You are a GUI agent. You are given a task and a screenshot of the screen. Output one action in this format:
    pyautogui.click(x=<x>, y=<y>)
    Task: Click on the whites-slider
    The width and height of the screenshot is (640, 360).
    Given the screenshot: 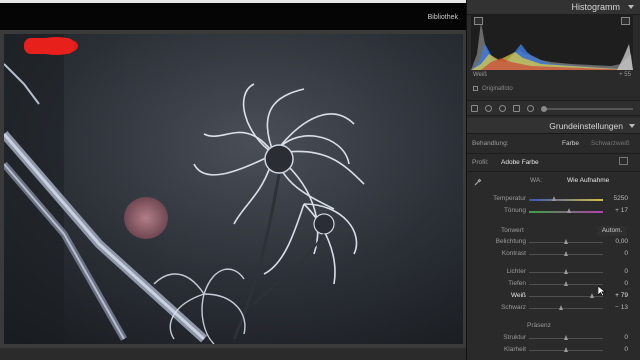 What is the action you would take?
    pyautogui.click(x=566, y=295)
    